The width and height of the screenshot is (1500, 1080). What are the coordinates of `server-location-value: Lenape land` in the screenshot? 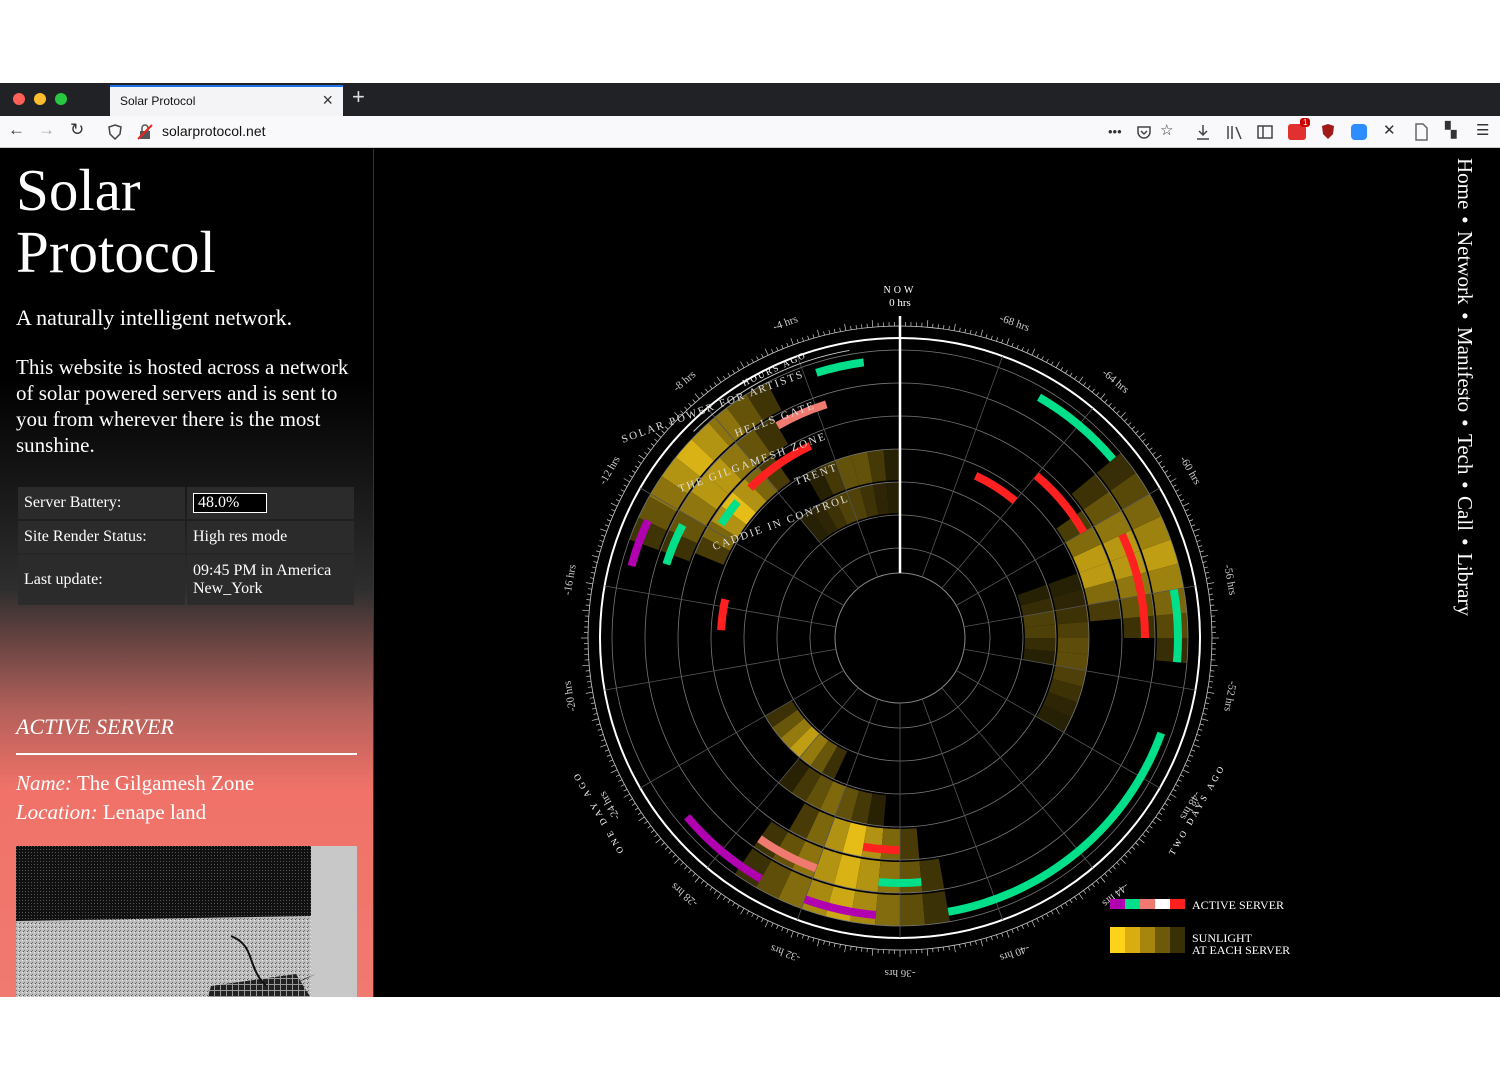 It's located at (154, 812).